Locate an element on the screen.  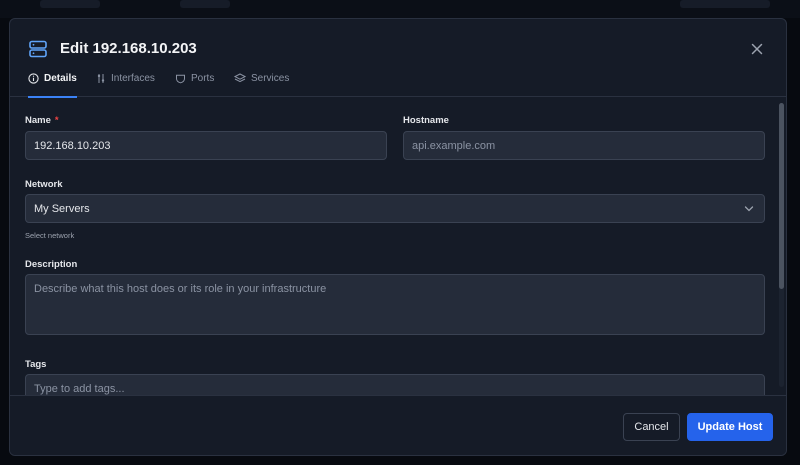
shield-icon is located at coordinates (180, 79).